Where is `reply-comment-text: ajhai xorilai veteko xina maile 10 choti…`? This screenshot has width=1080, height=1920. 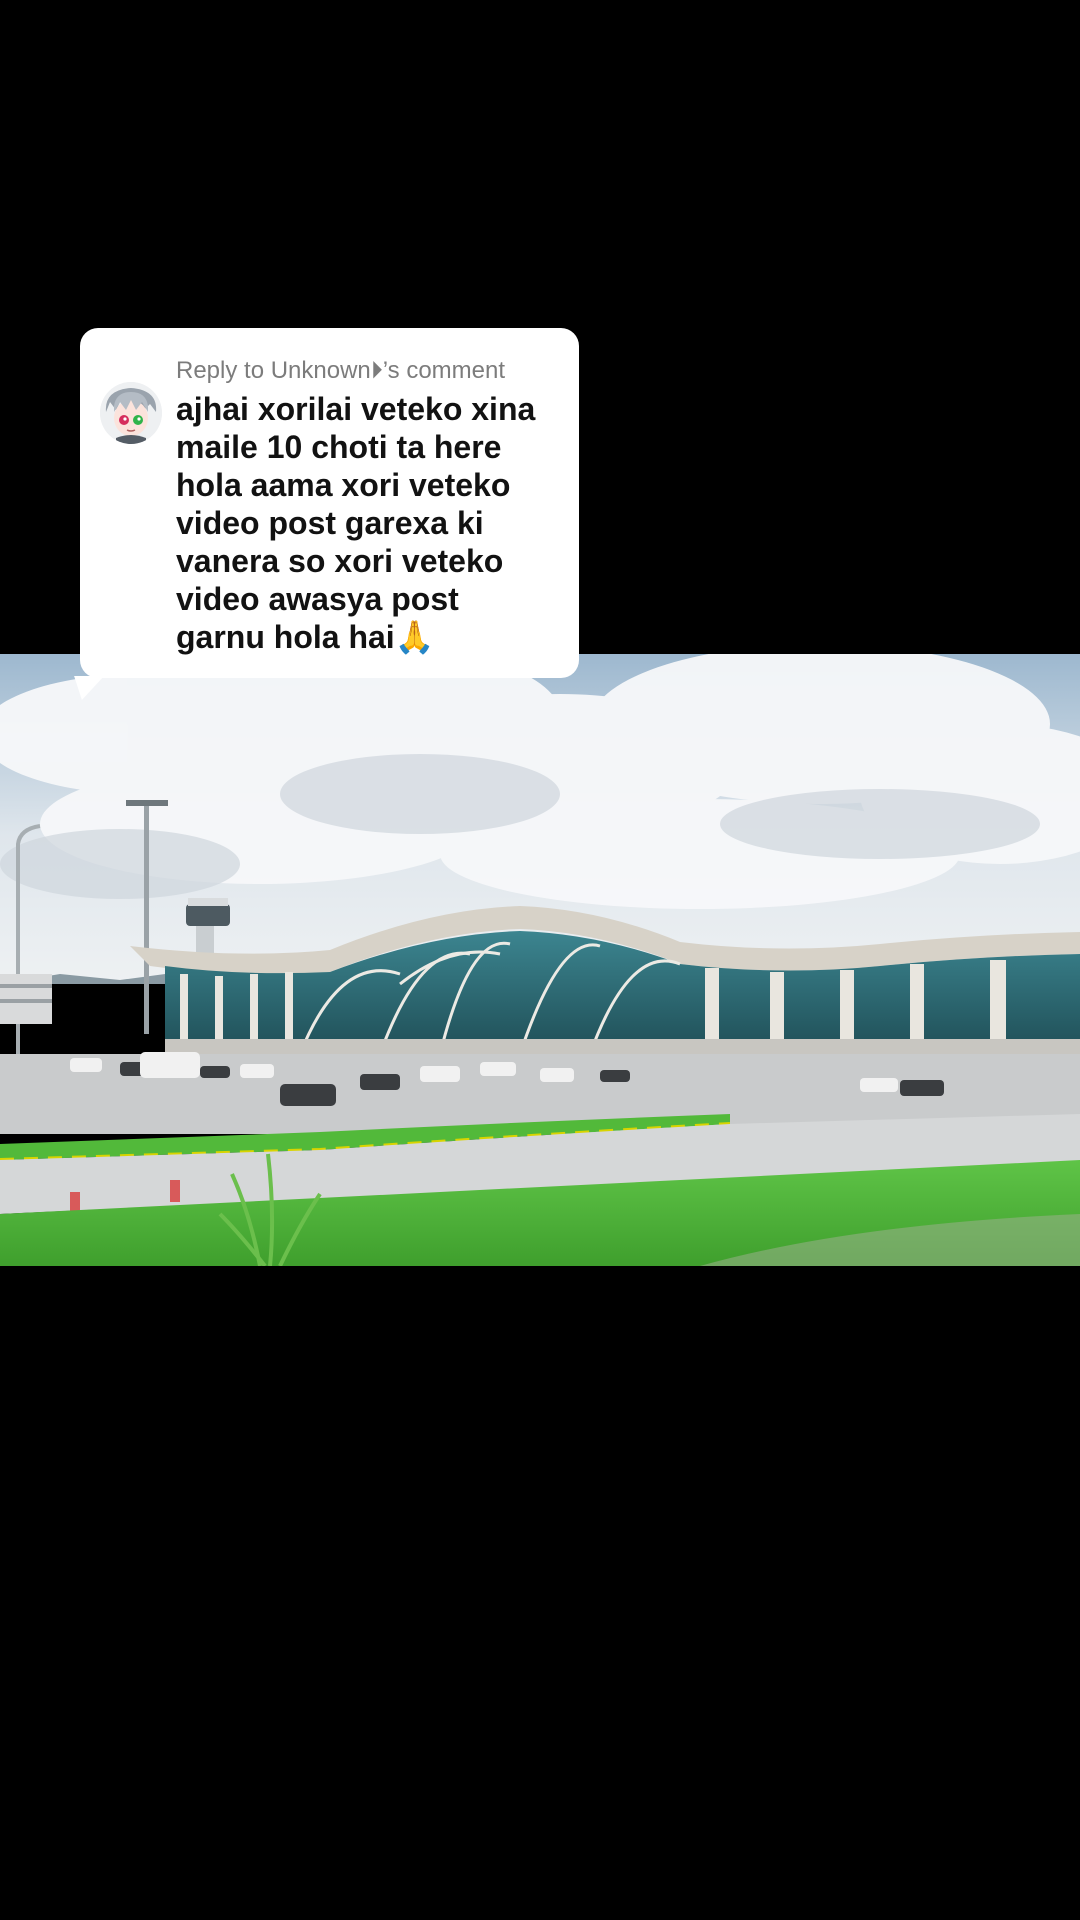
reply-comment-text: ajhai xorilai veteko xina maile 10 choti… is located at coordinates (356, 523).